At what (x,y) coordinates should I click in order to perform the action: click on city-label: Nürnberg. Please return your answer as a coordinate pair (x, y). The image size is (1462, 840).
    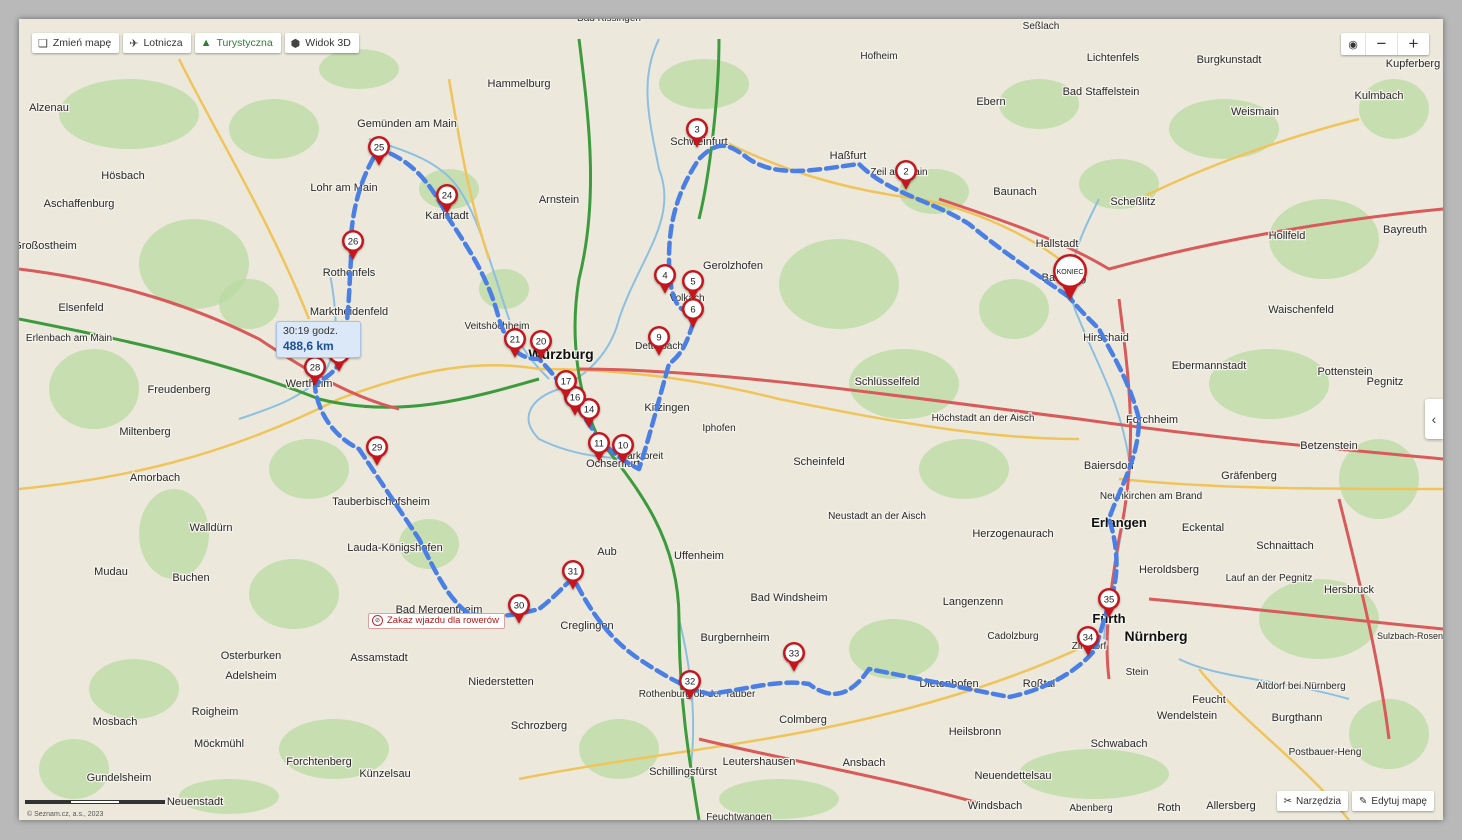
    Looking at the image, I should click on (1156, 636).